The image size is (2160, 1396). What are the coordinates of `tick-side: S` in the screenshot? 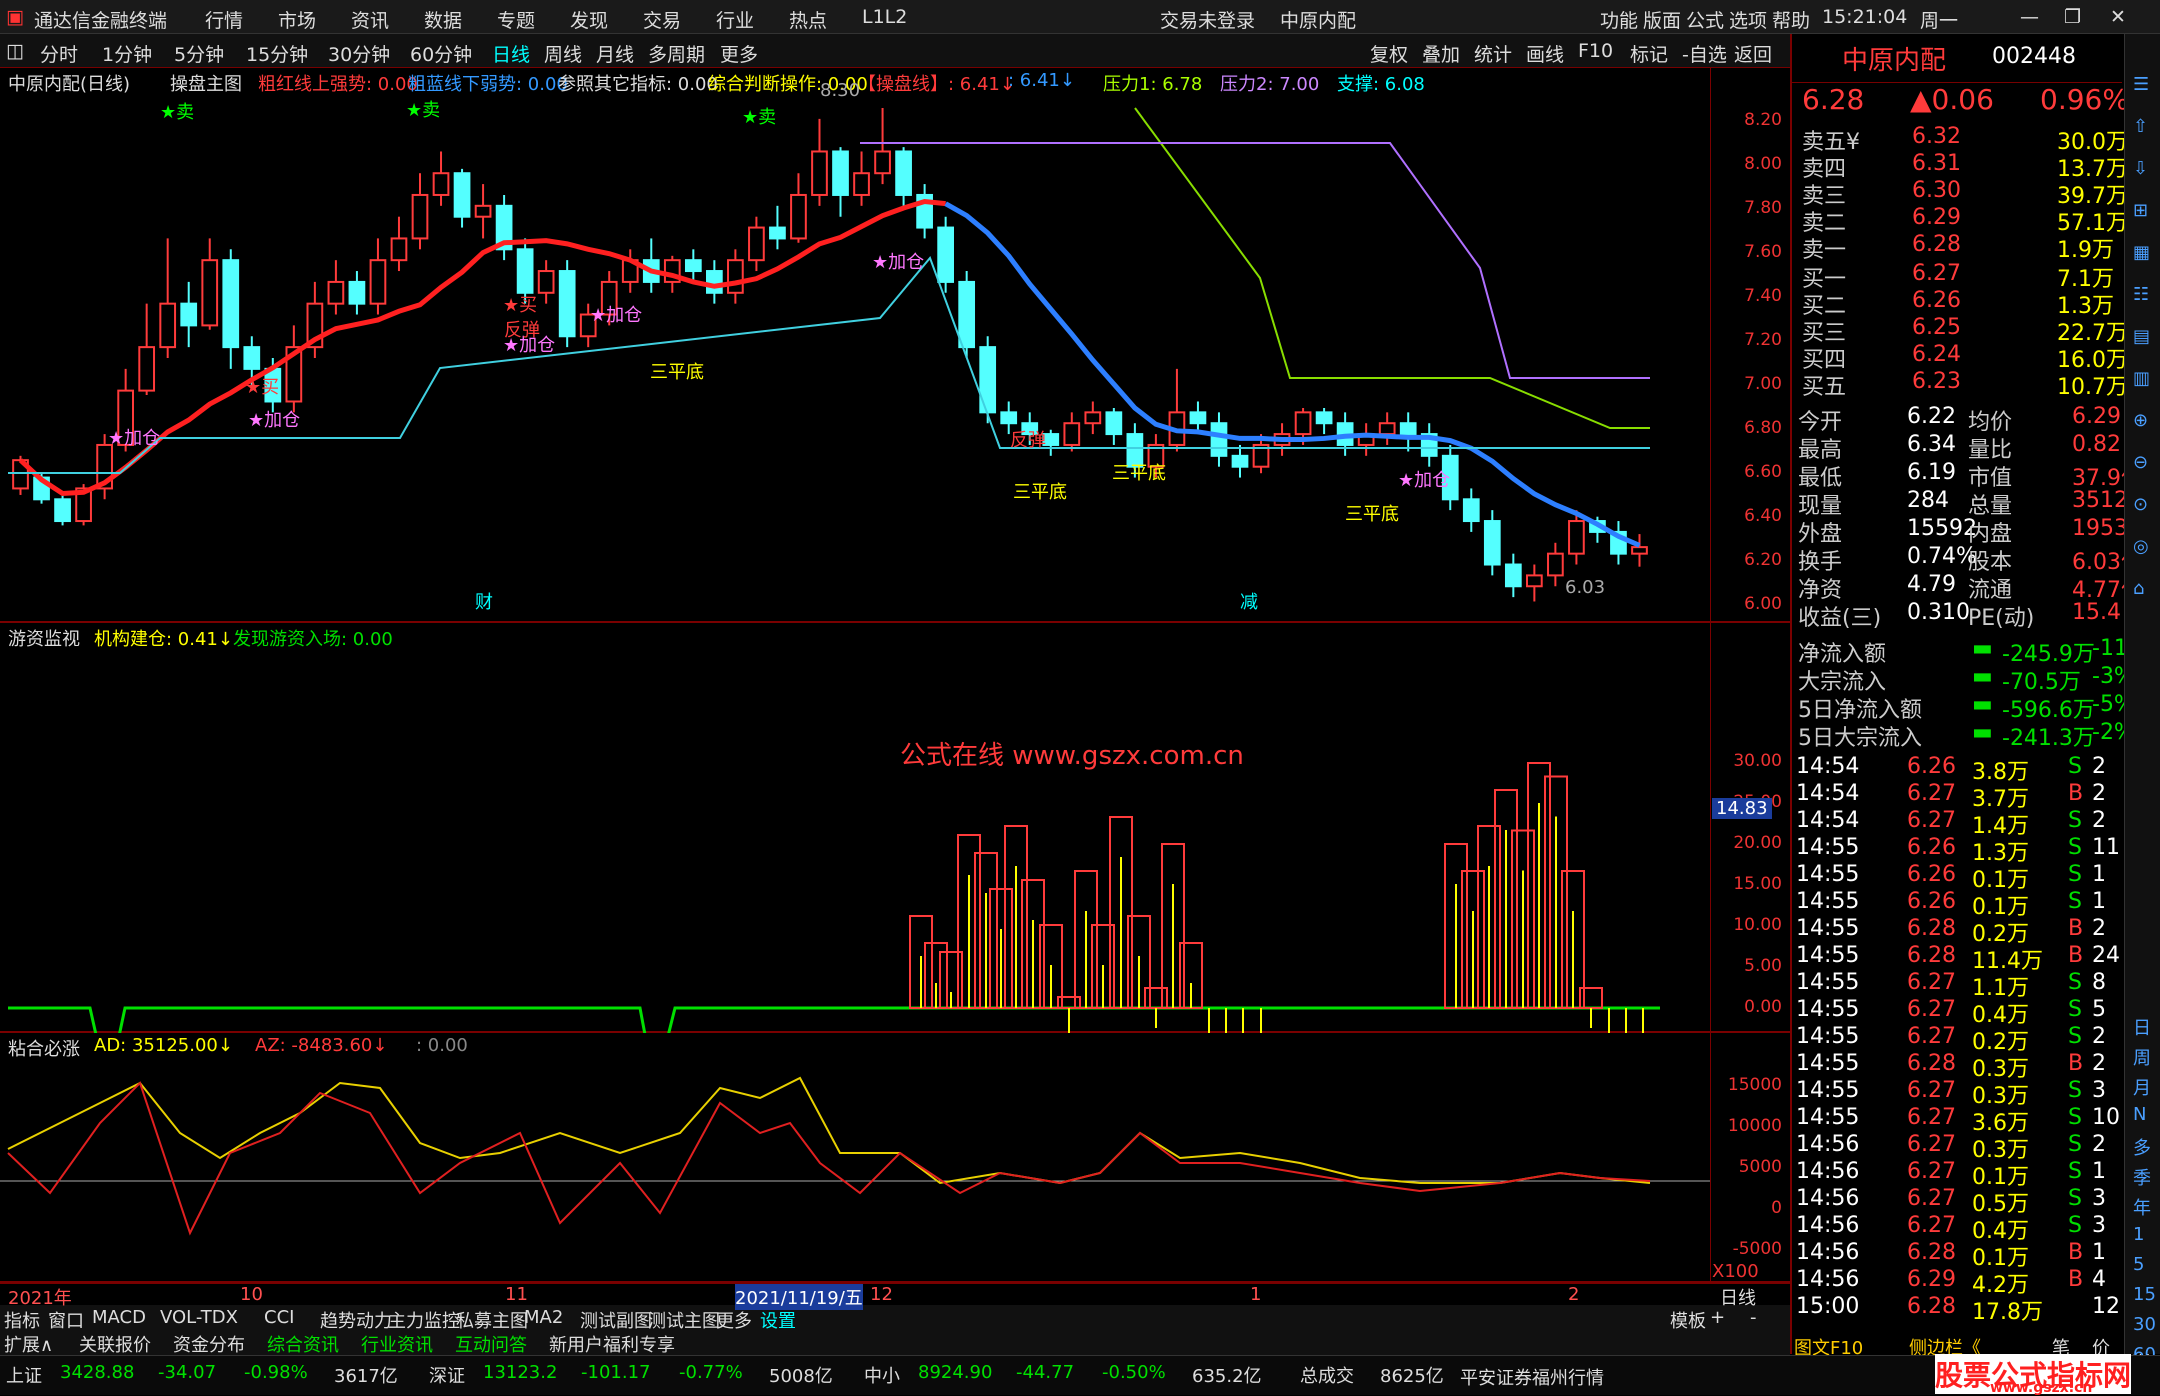 It's located at (2075, 1036).